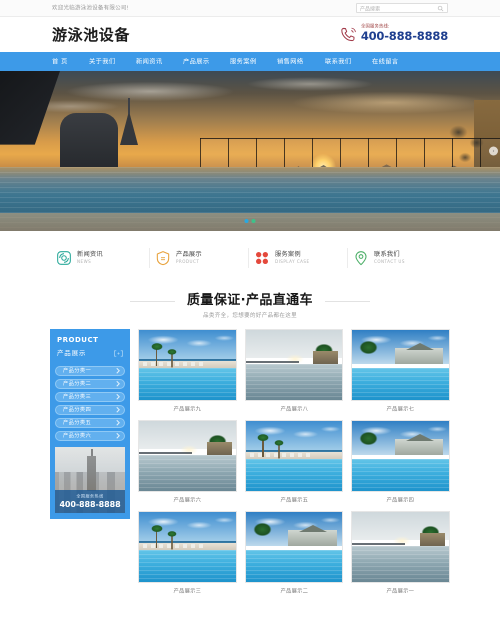 Image resolution: width=500 pixels, height=640 pixels. Describe the element at coordinates (89, 141) in the screenshot. I see `hero-dome-structure` at that location.